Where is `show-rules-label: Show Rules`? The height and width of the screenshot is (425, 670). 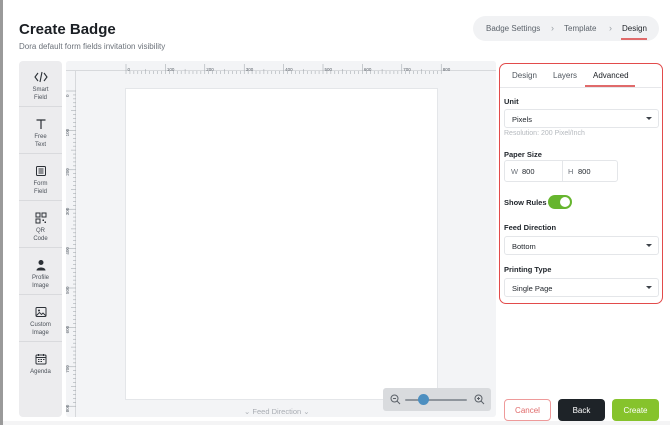
show-rules-label: Show Rules is located at coordinates (525, 202).